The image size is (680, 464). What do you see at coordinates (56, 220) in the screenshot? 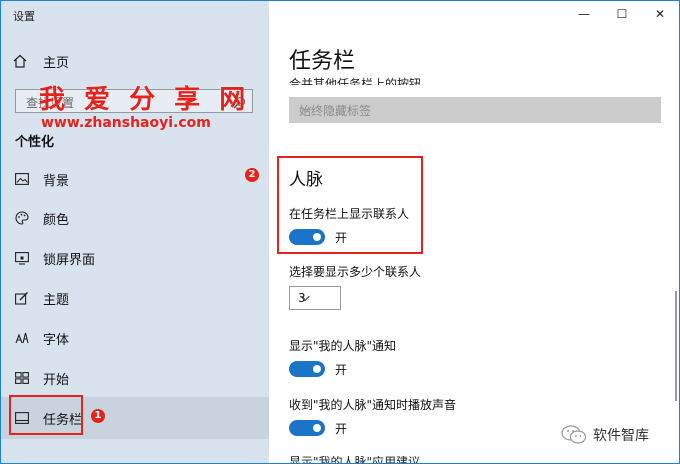
I see `sidebar-item-label: 颜色` at bounding box center [56, 220].